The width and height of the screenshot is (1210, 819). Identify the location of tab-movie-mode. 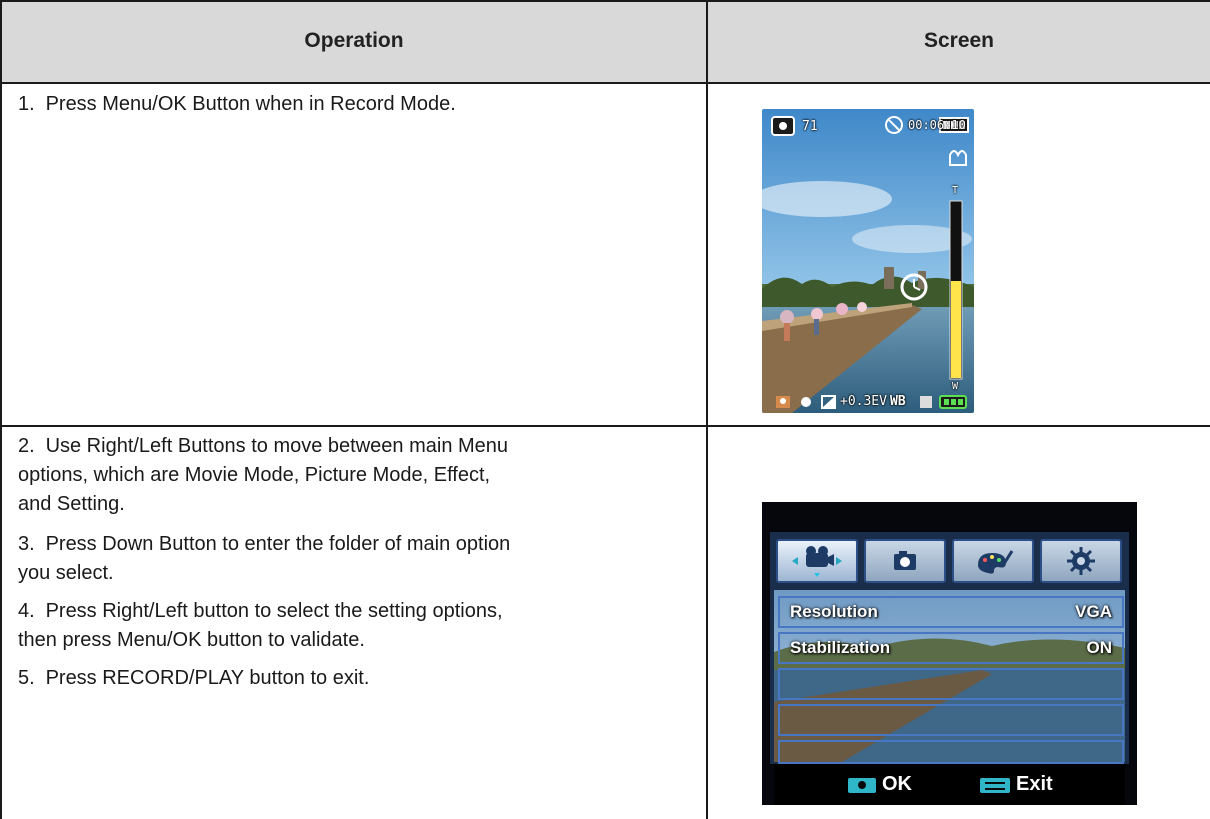
(817, 561).